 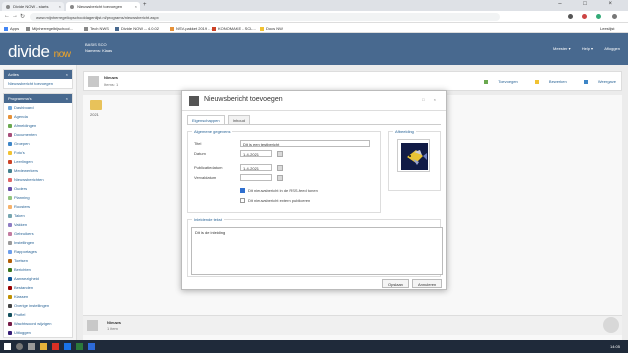 I want to click on sidebar-program-item: Taken, so click(x=38, y=215).